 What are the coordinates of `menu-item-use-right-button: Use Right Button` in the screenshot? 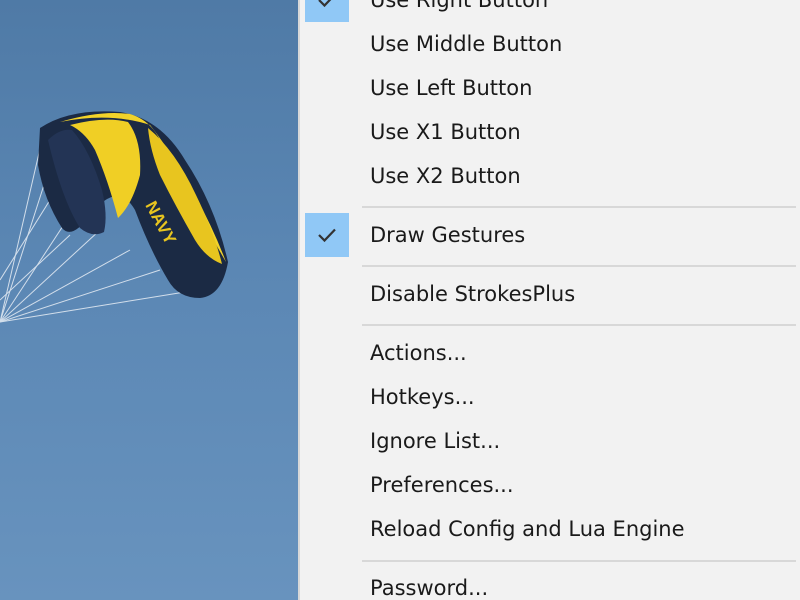 It's located at (550, 11).